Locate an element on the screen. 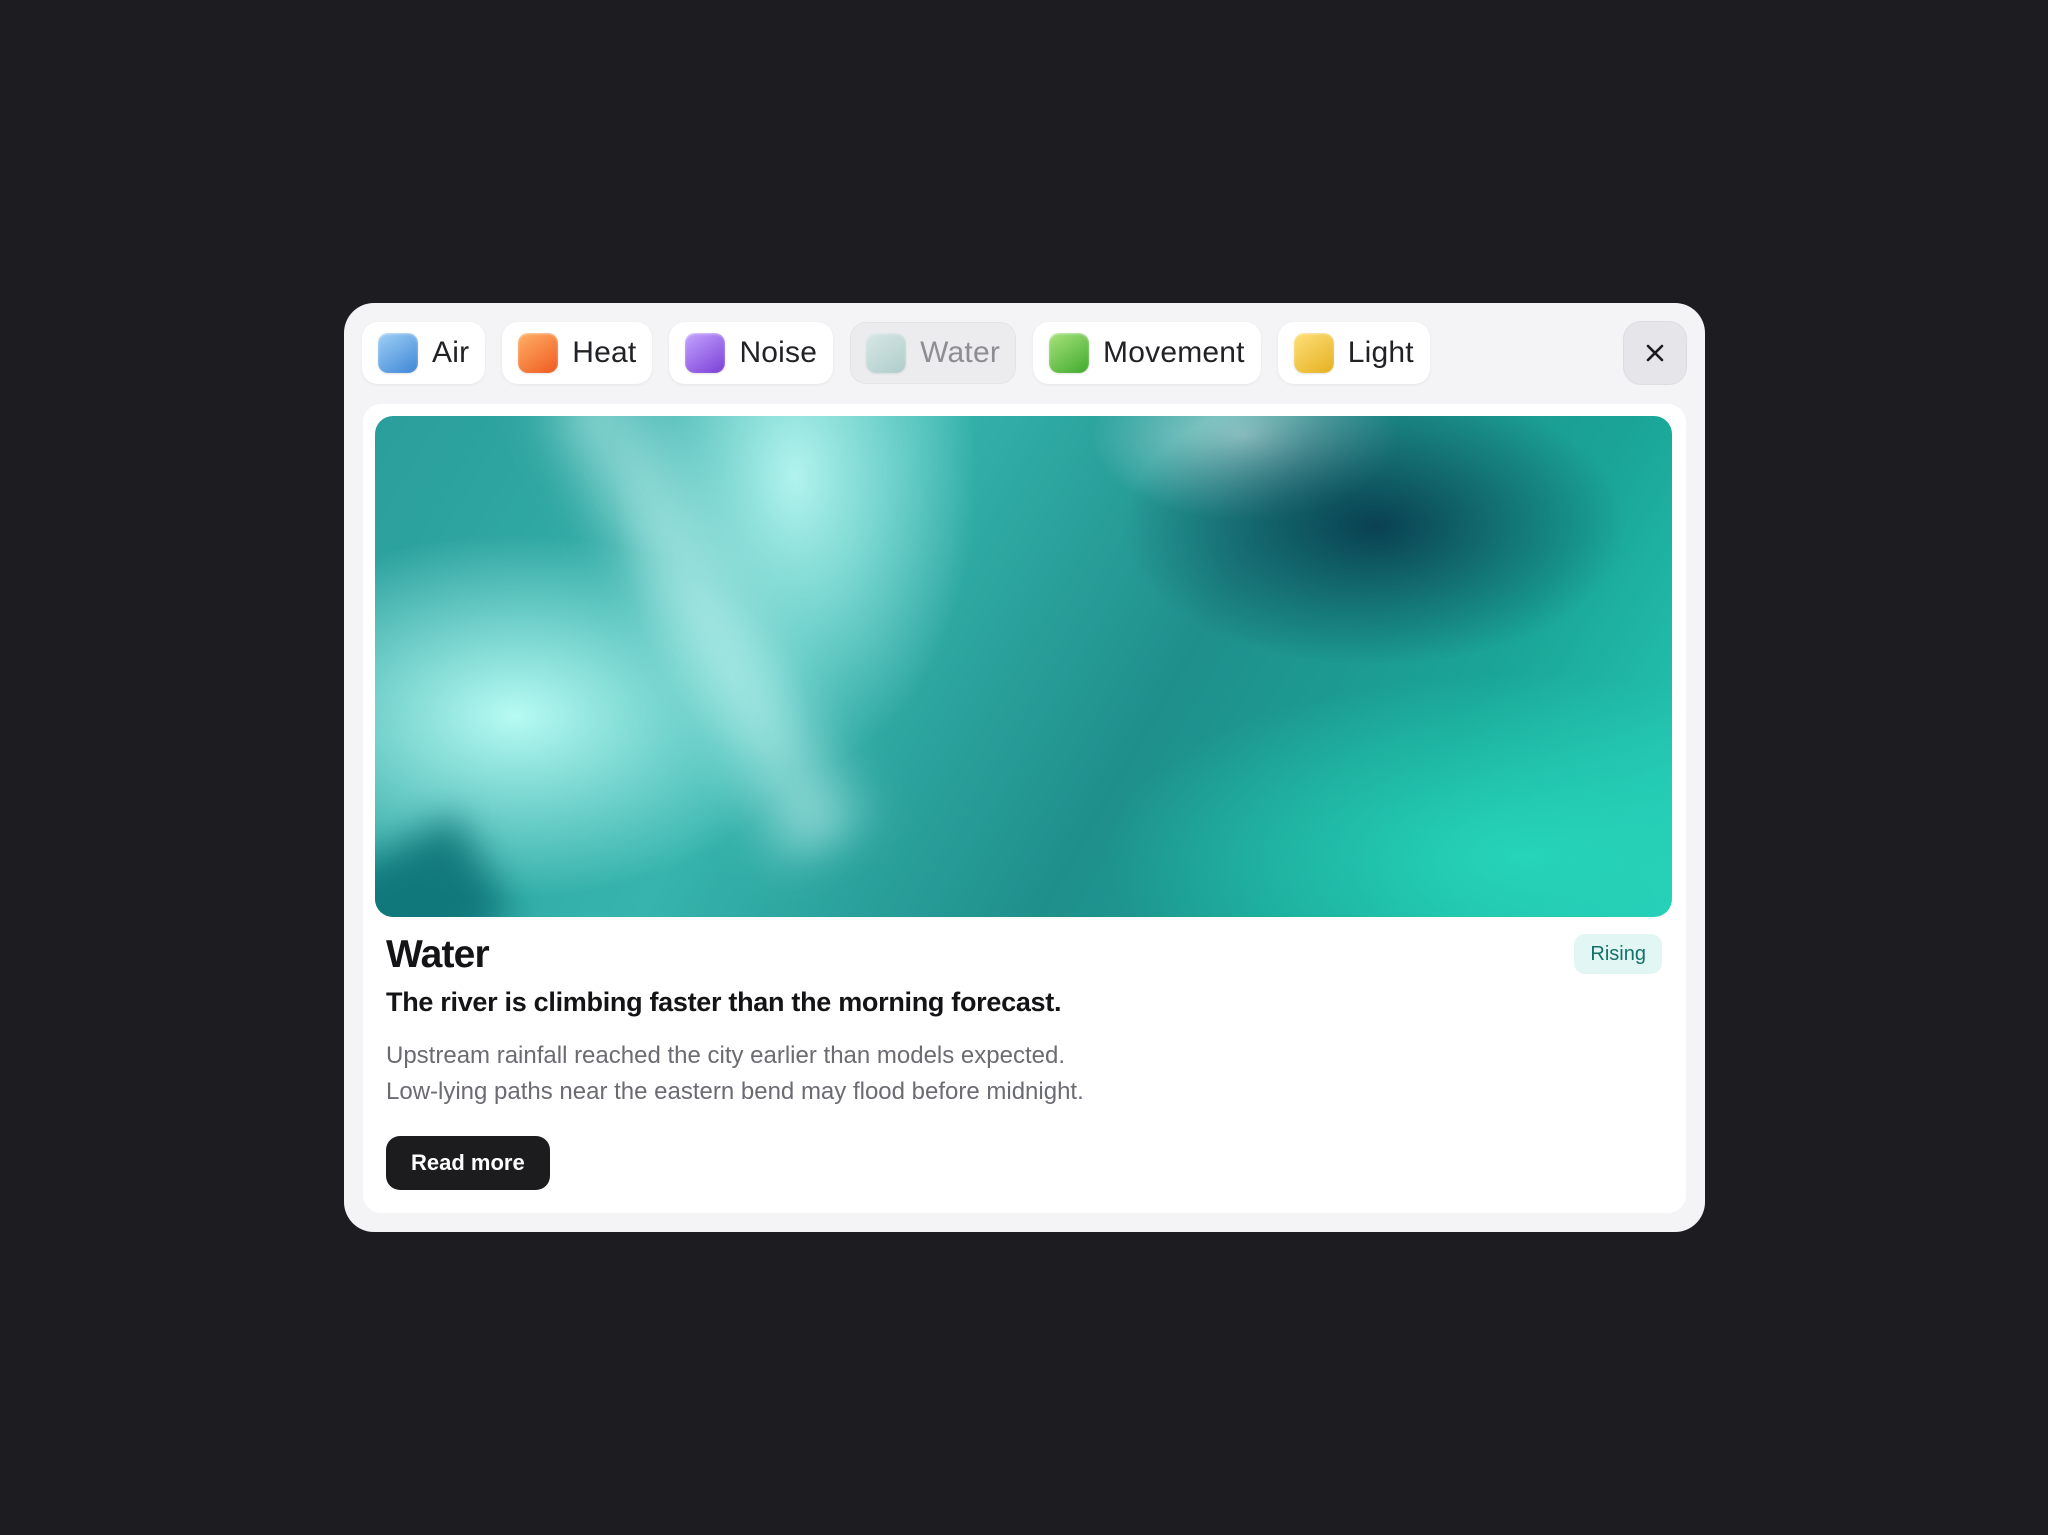  noise-swatch-icon is located at coordinates (705, 353).